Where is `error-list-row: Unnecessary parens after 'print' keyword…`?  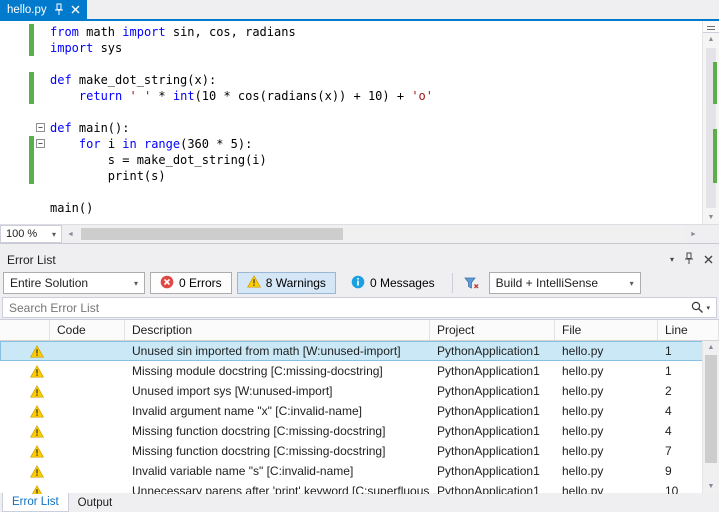 error-list-row: Unnecessary parens after 'print' keyword… is located at coordinates (359, 487).